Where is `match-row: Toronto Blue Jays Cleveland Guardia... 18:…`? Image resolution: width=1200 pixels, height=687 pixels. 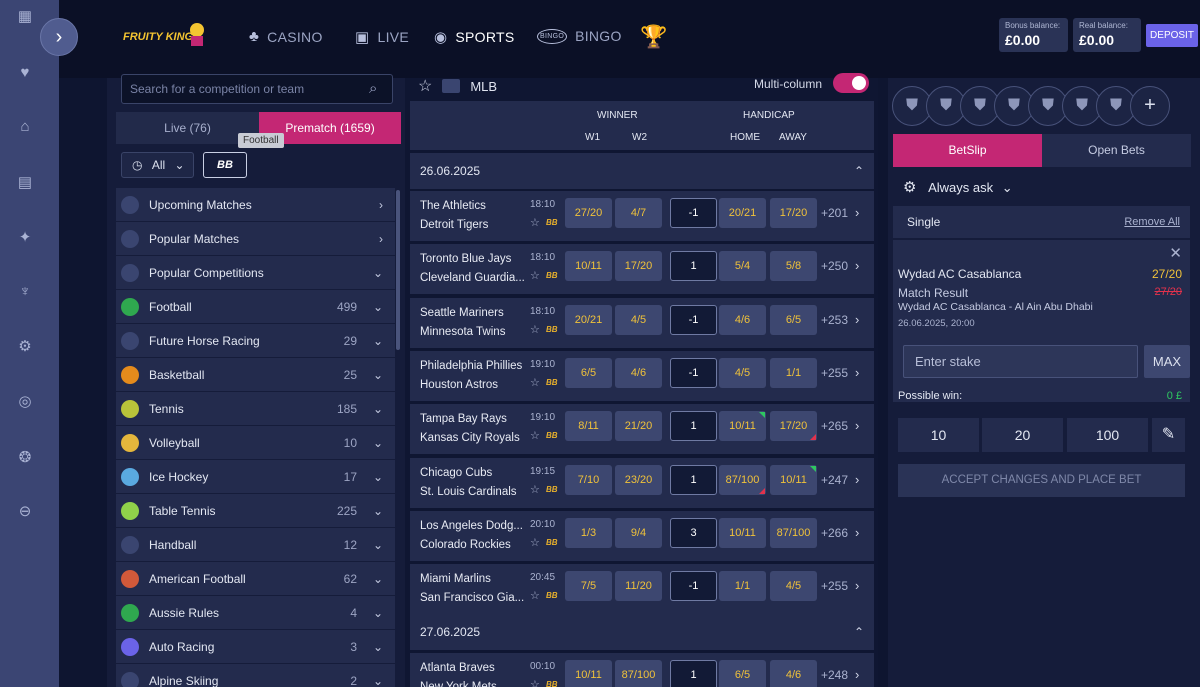 match-row: Toronto Blue Jays Cleveland Guardia... 18:… is located at coordinates (642, 269).